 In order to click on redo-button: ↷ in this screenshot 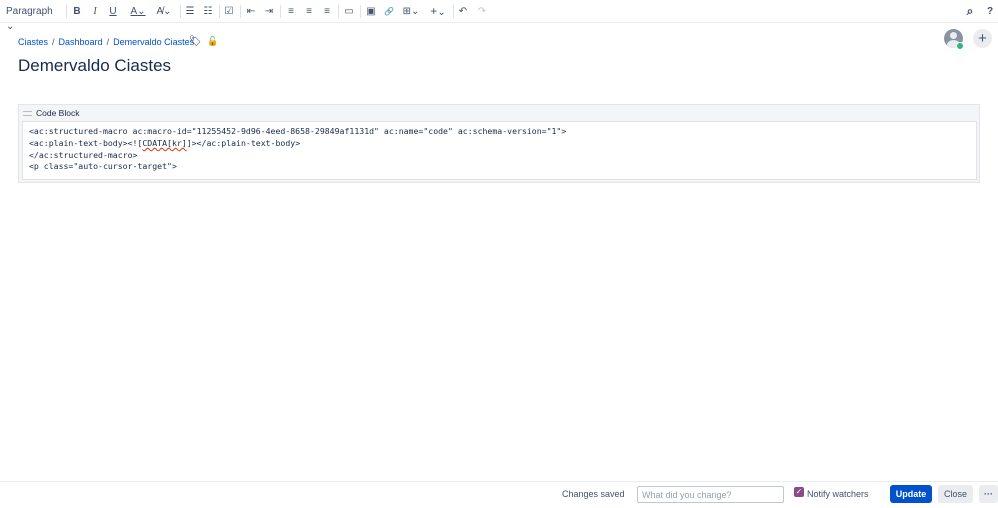, I will do `click(482, 11)`.